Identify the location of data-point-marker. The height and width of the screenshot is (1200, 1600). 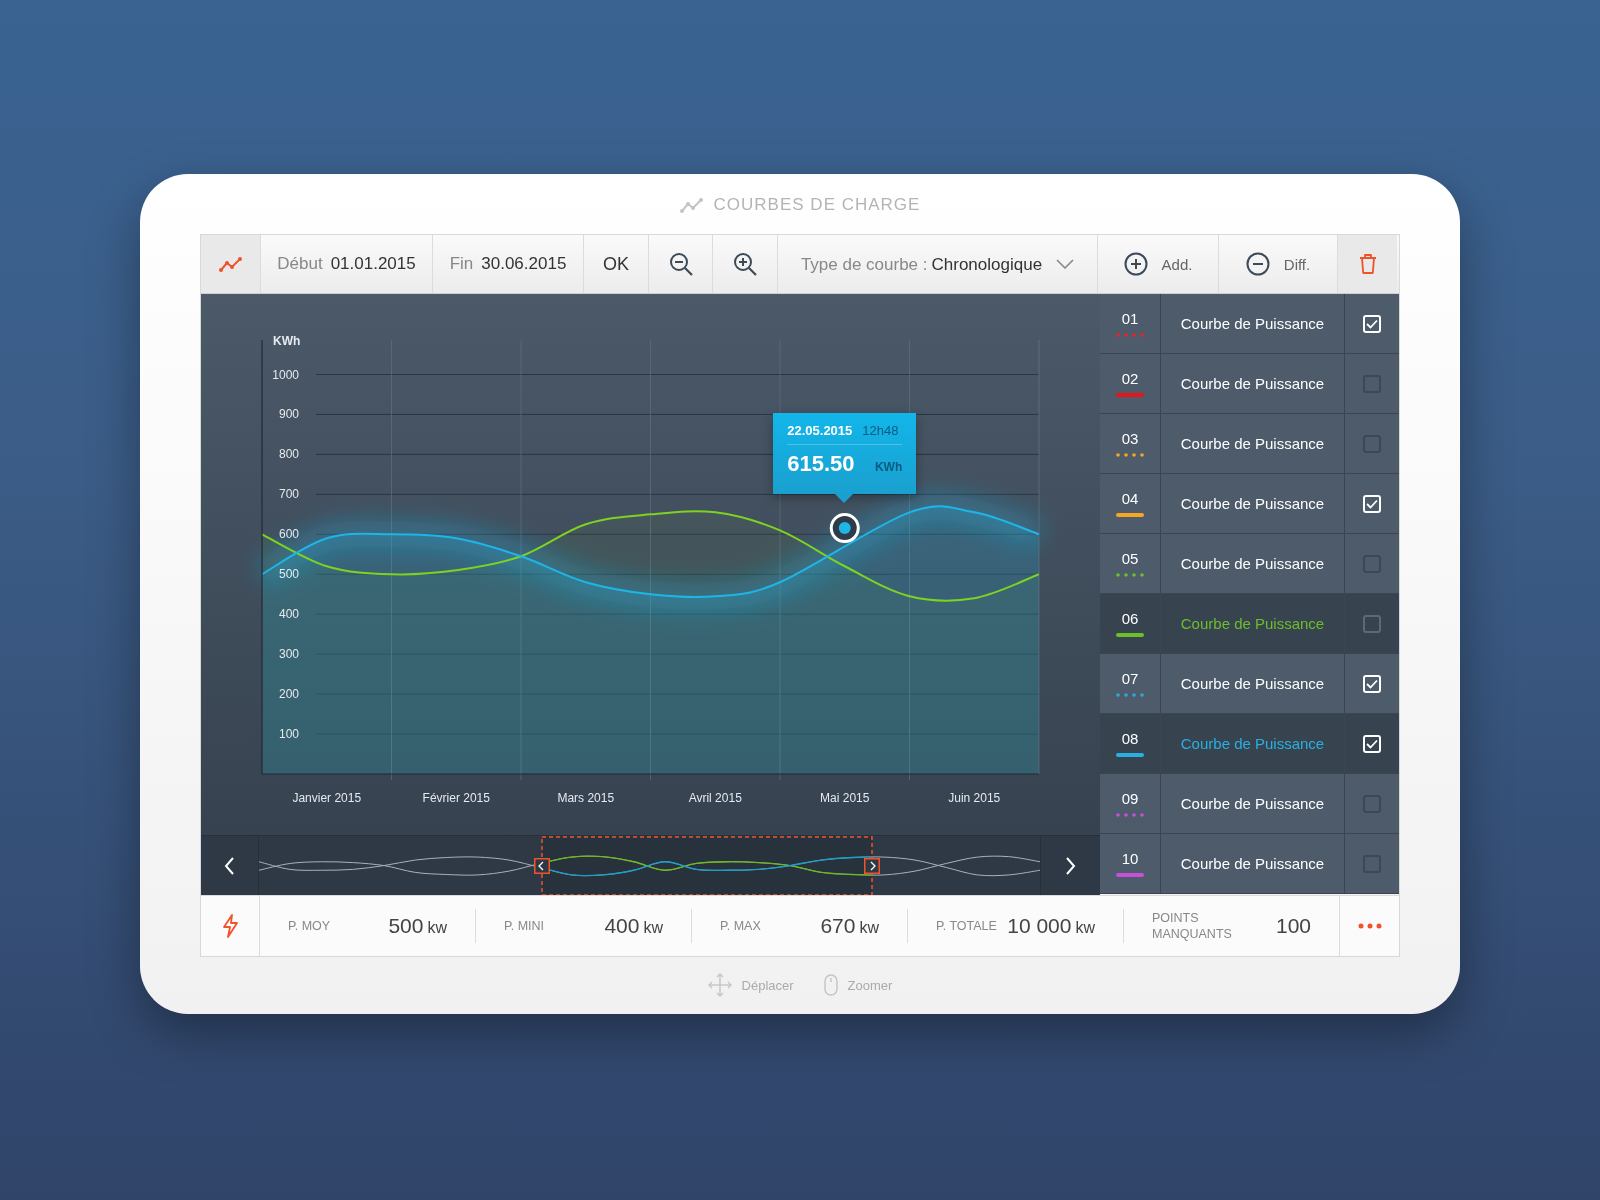
(844, 528).